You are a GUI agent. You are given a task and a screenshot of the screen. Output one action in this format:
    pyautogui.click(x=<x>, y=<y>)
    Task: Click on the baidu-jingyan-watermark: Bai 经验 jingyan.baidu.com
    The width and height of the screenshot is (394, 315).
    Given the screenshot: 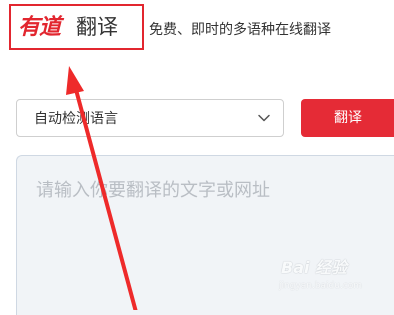 What is the action you would take?
    pyautogui.click(x=325, y=278)
    